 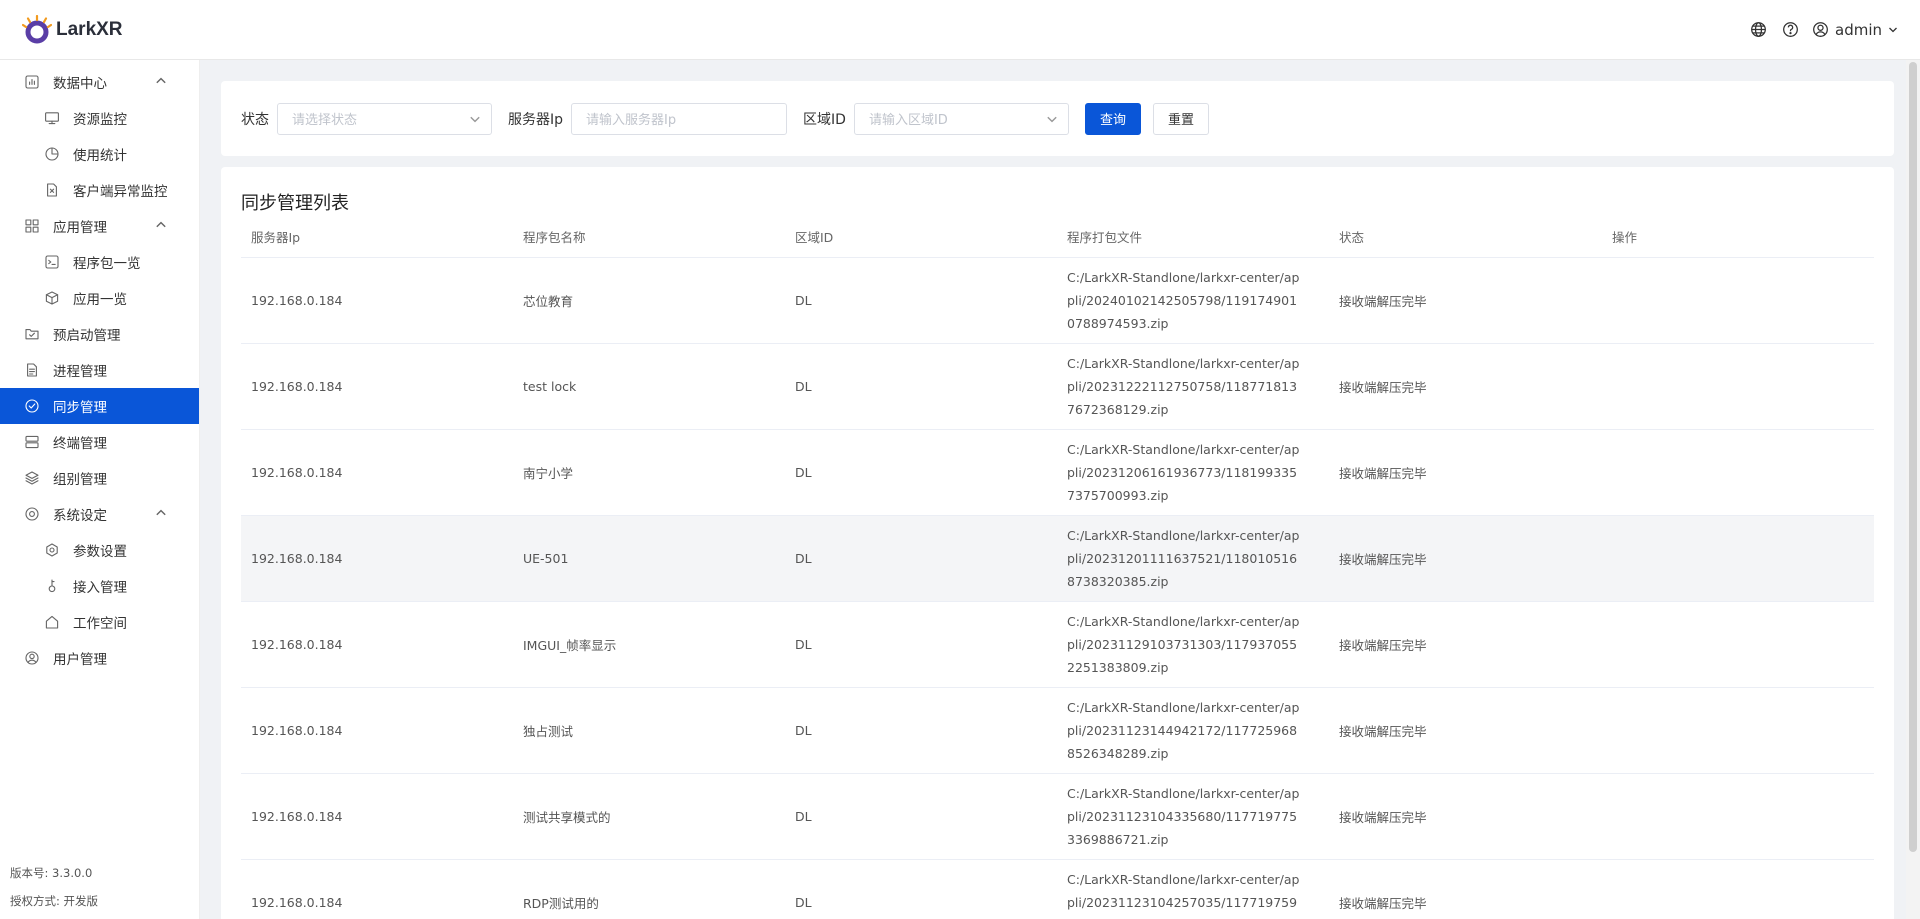 I want to click on logo: LarkXR, so click(x=72, y=29).